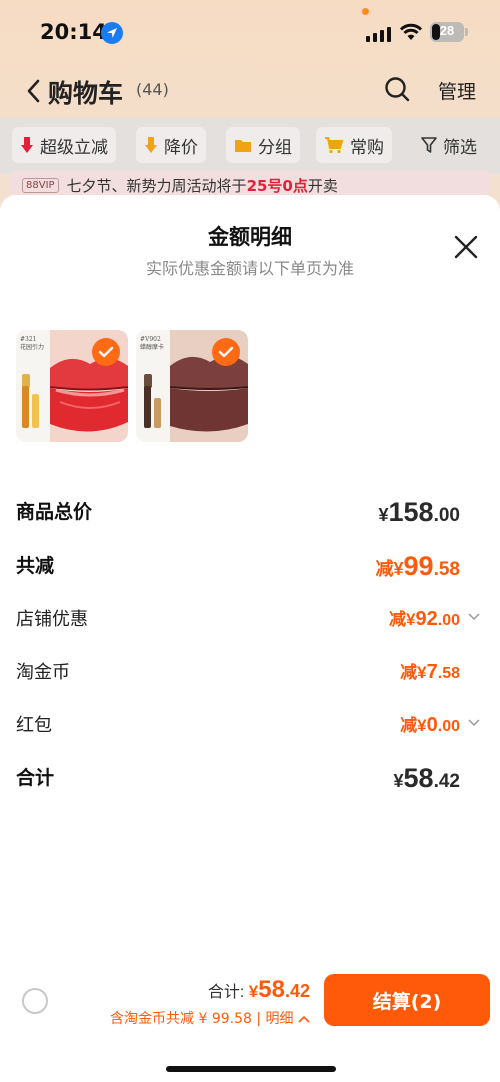 The image size is (500, 1082). I want to click on discount-summary: 含淘金币共减 ¥ 99.58 | 明细, so click(210, 1018).